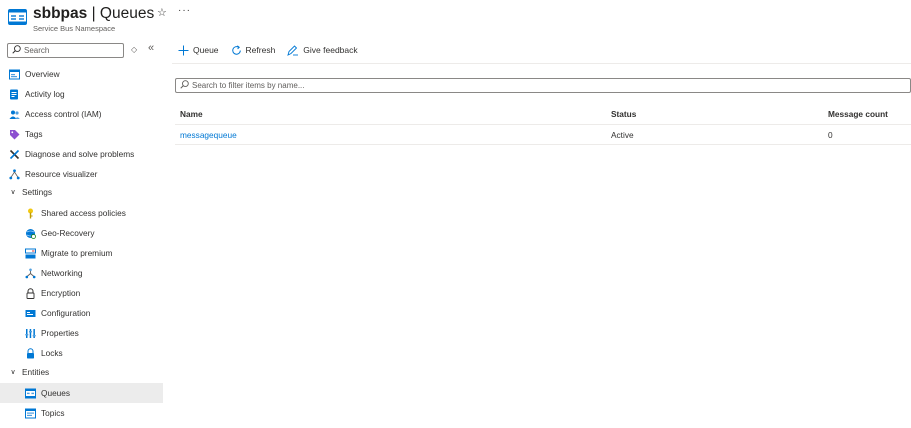  What do you see at coordinates (151, 48) in the screenshot?
I see `collapse-sidebar-icon: «` at bounding box center [151, 48].